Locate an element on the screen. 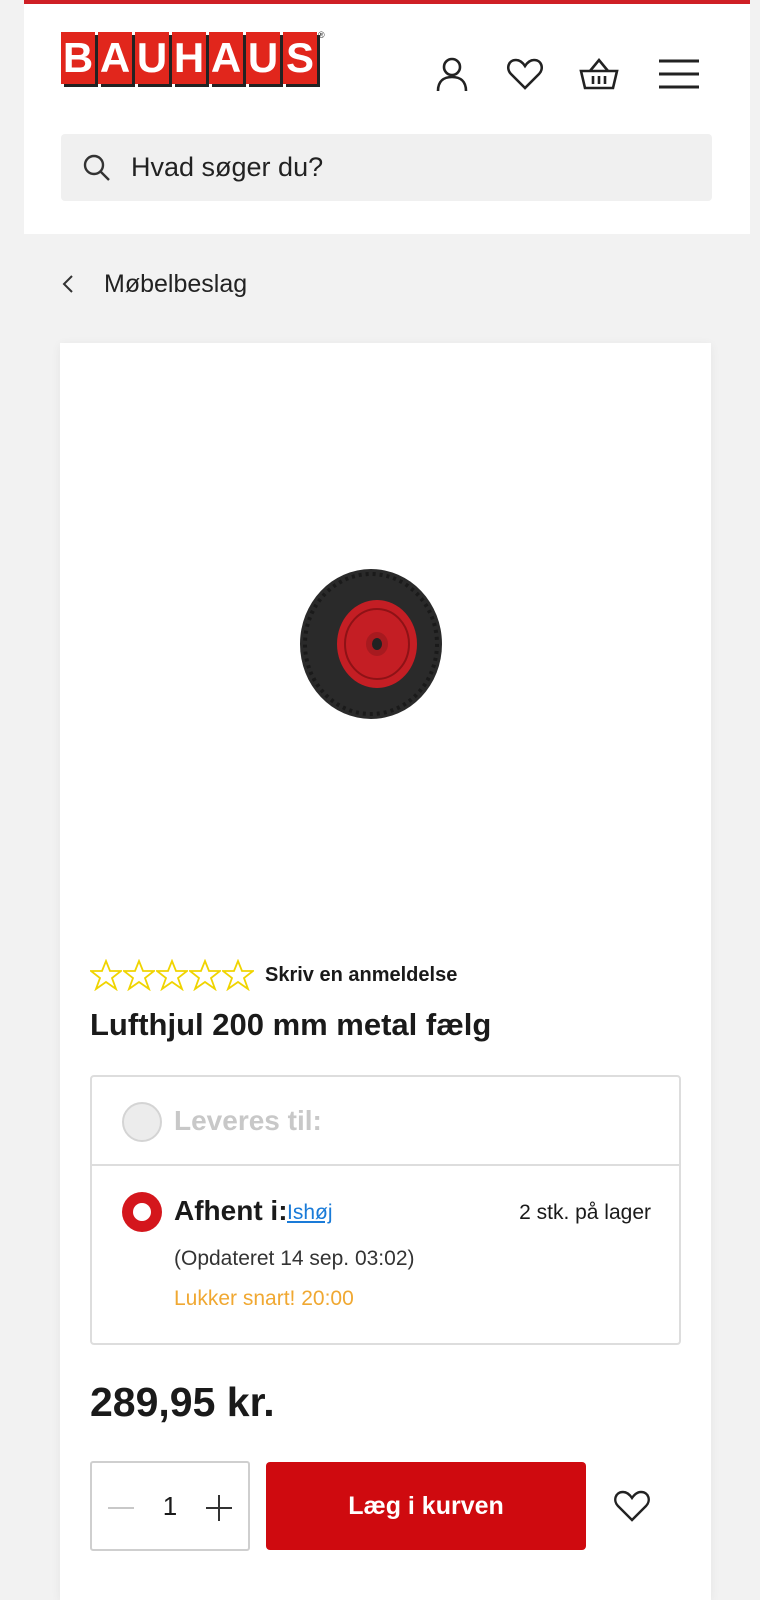 Image resolution: width=760 pixels, height=1600 pixels. bauhaus-logo: B A U H A U S ® is located at coordinates (209, 57).